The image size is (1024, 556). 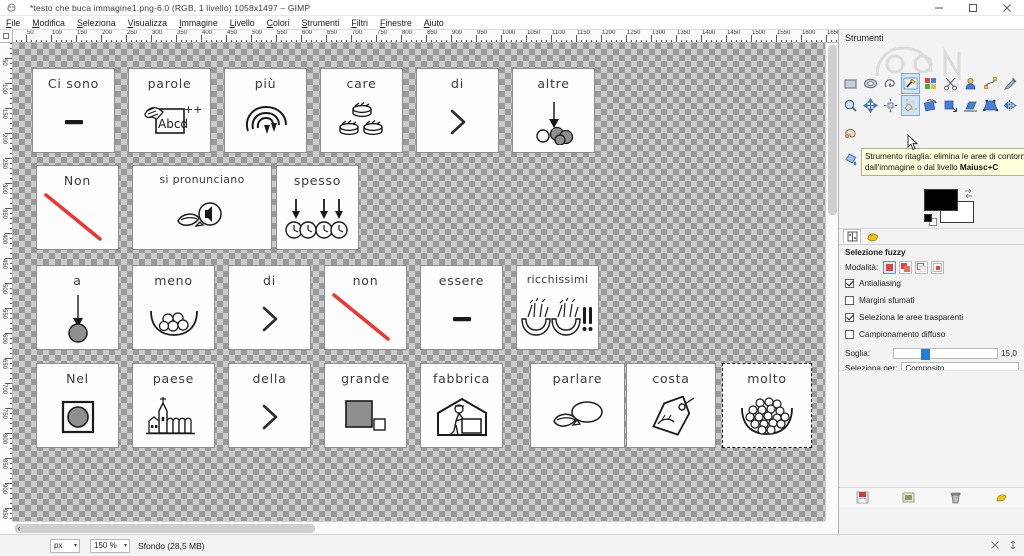 I want to click on crop-tool, so click(x=910, y=105).